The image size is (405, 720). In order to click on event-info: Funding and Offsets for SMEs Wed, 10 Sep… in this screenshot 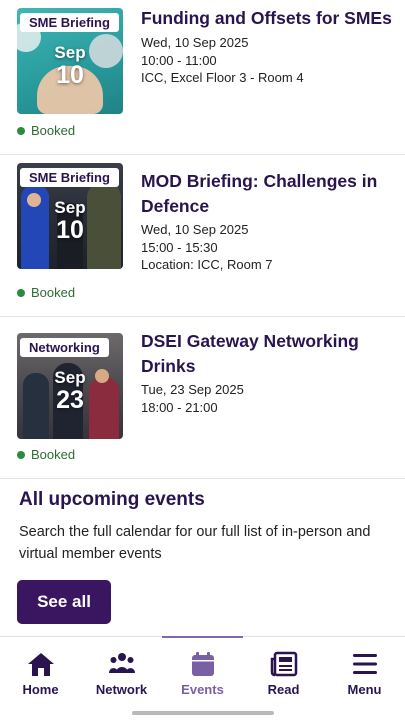, I will do `click(268, 46)`.